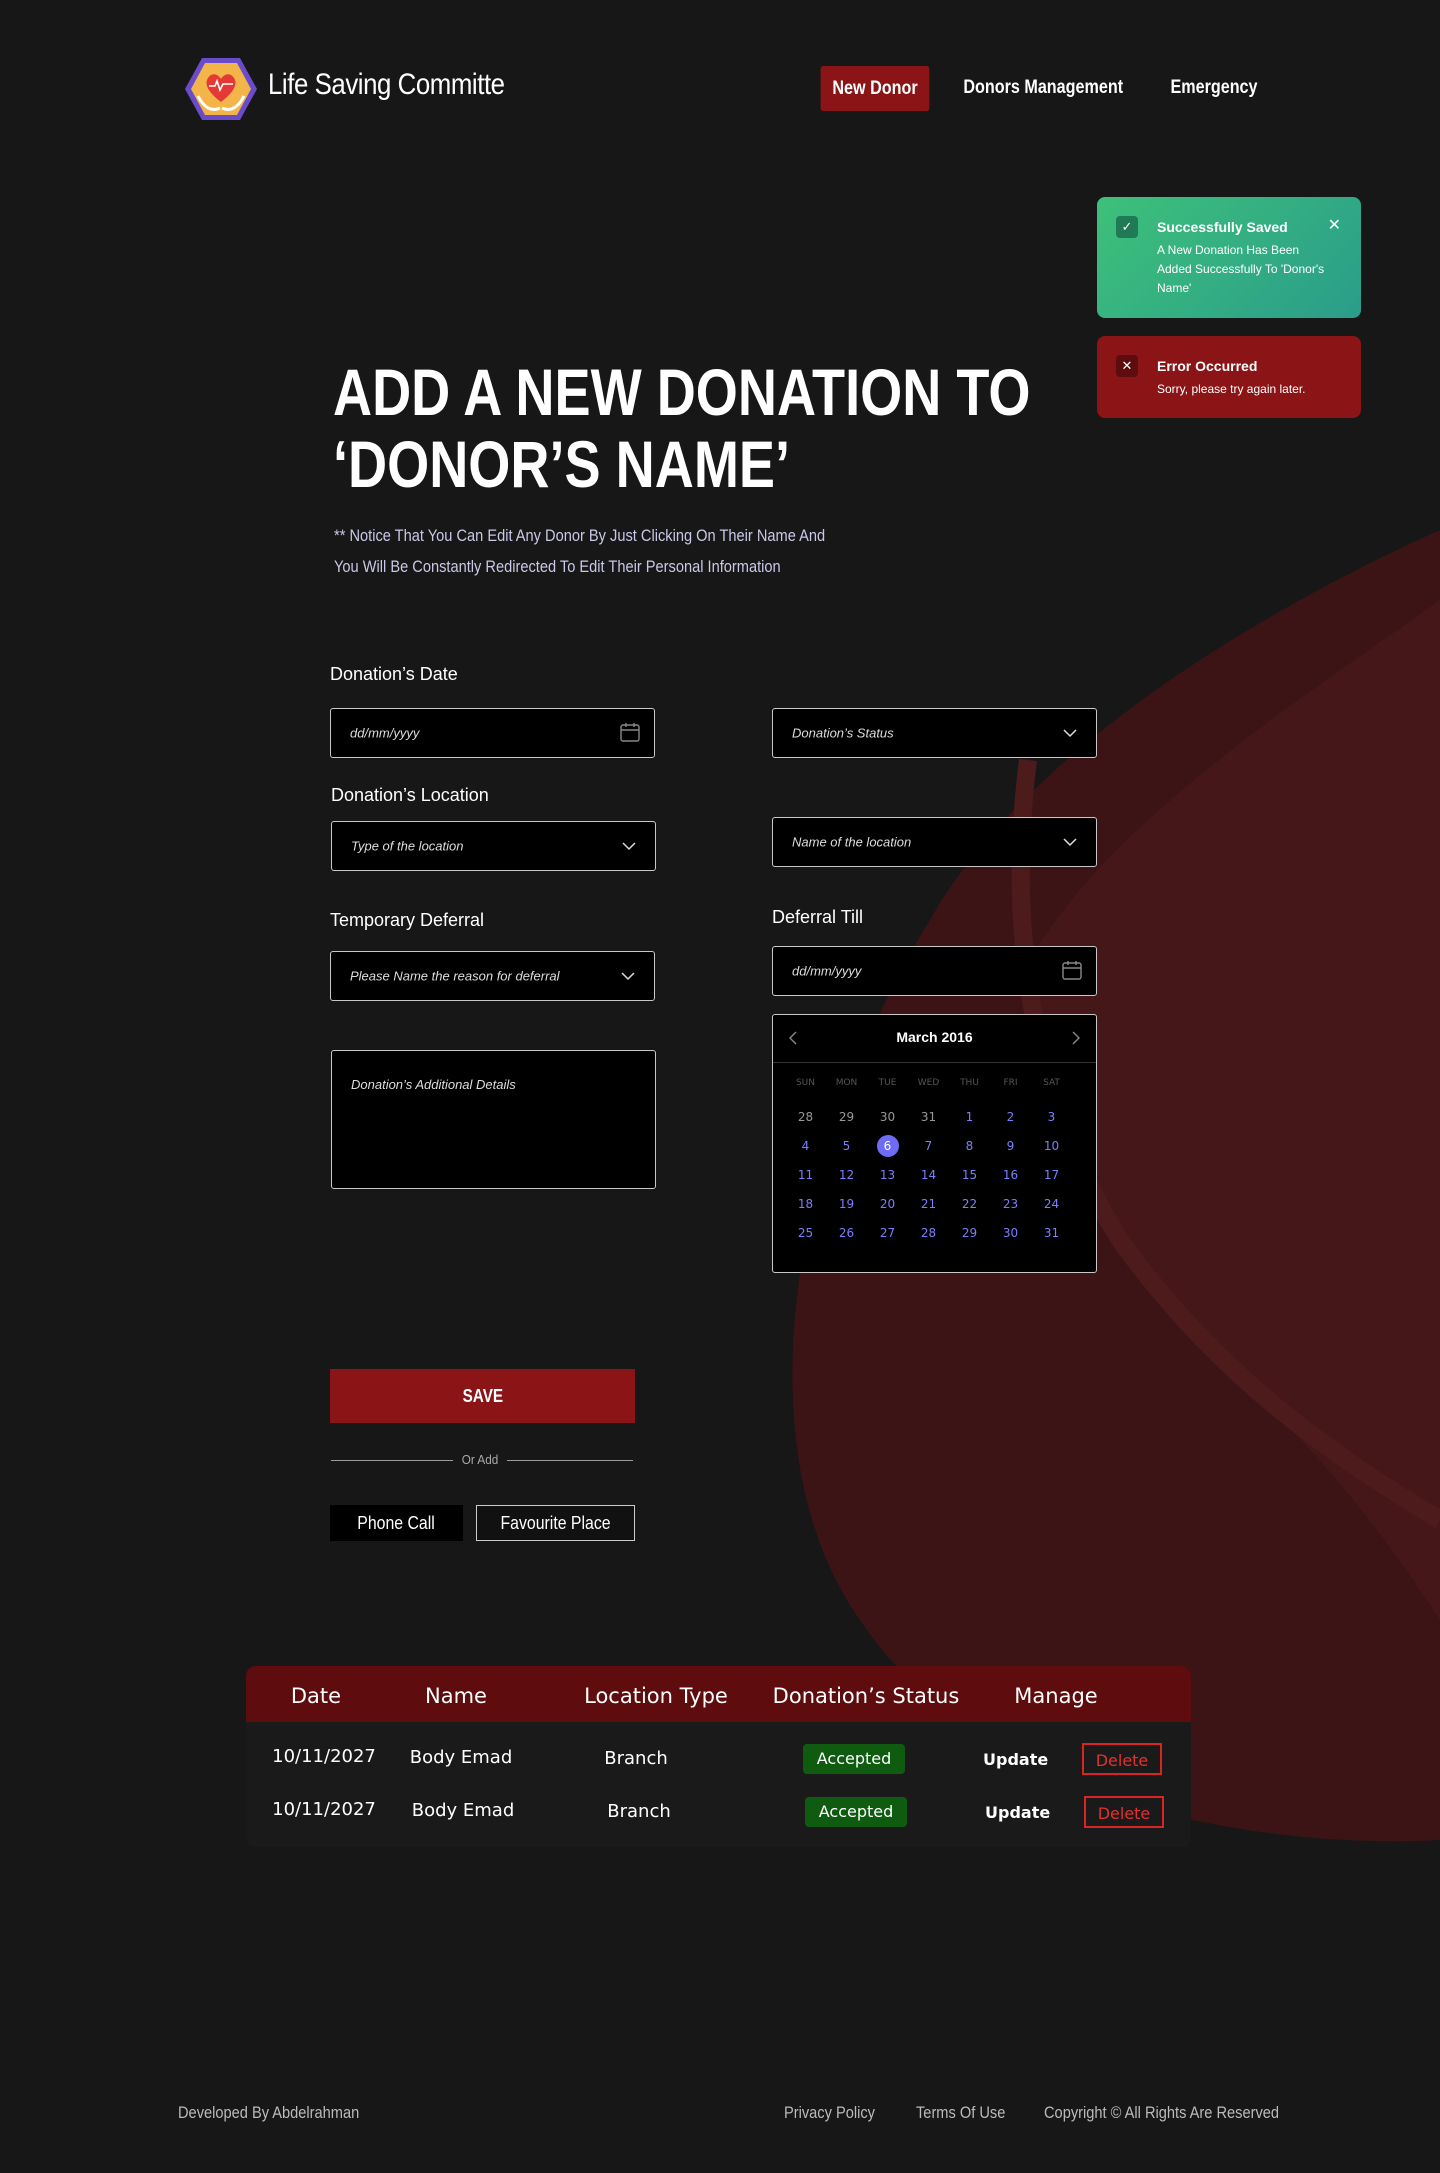 The width and height of the screenshot is (1440, 2173). I want to click on calendar-day: 21, so click(928, 1204).